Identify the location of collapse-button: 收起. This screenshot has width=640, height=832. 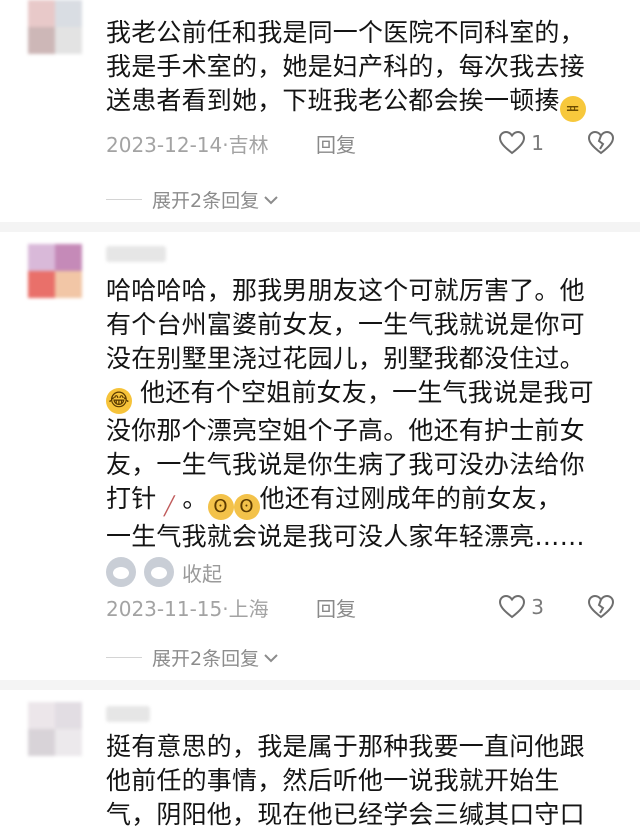
(202, 572).